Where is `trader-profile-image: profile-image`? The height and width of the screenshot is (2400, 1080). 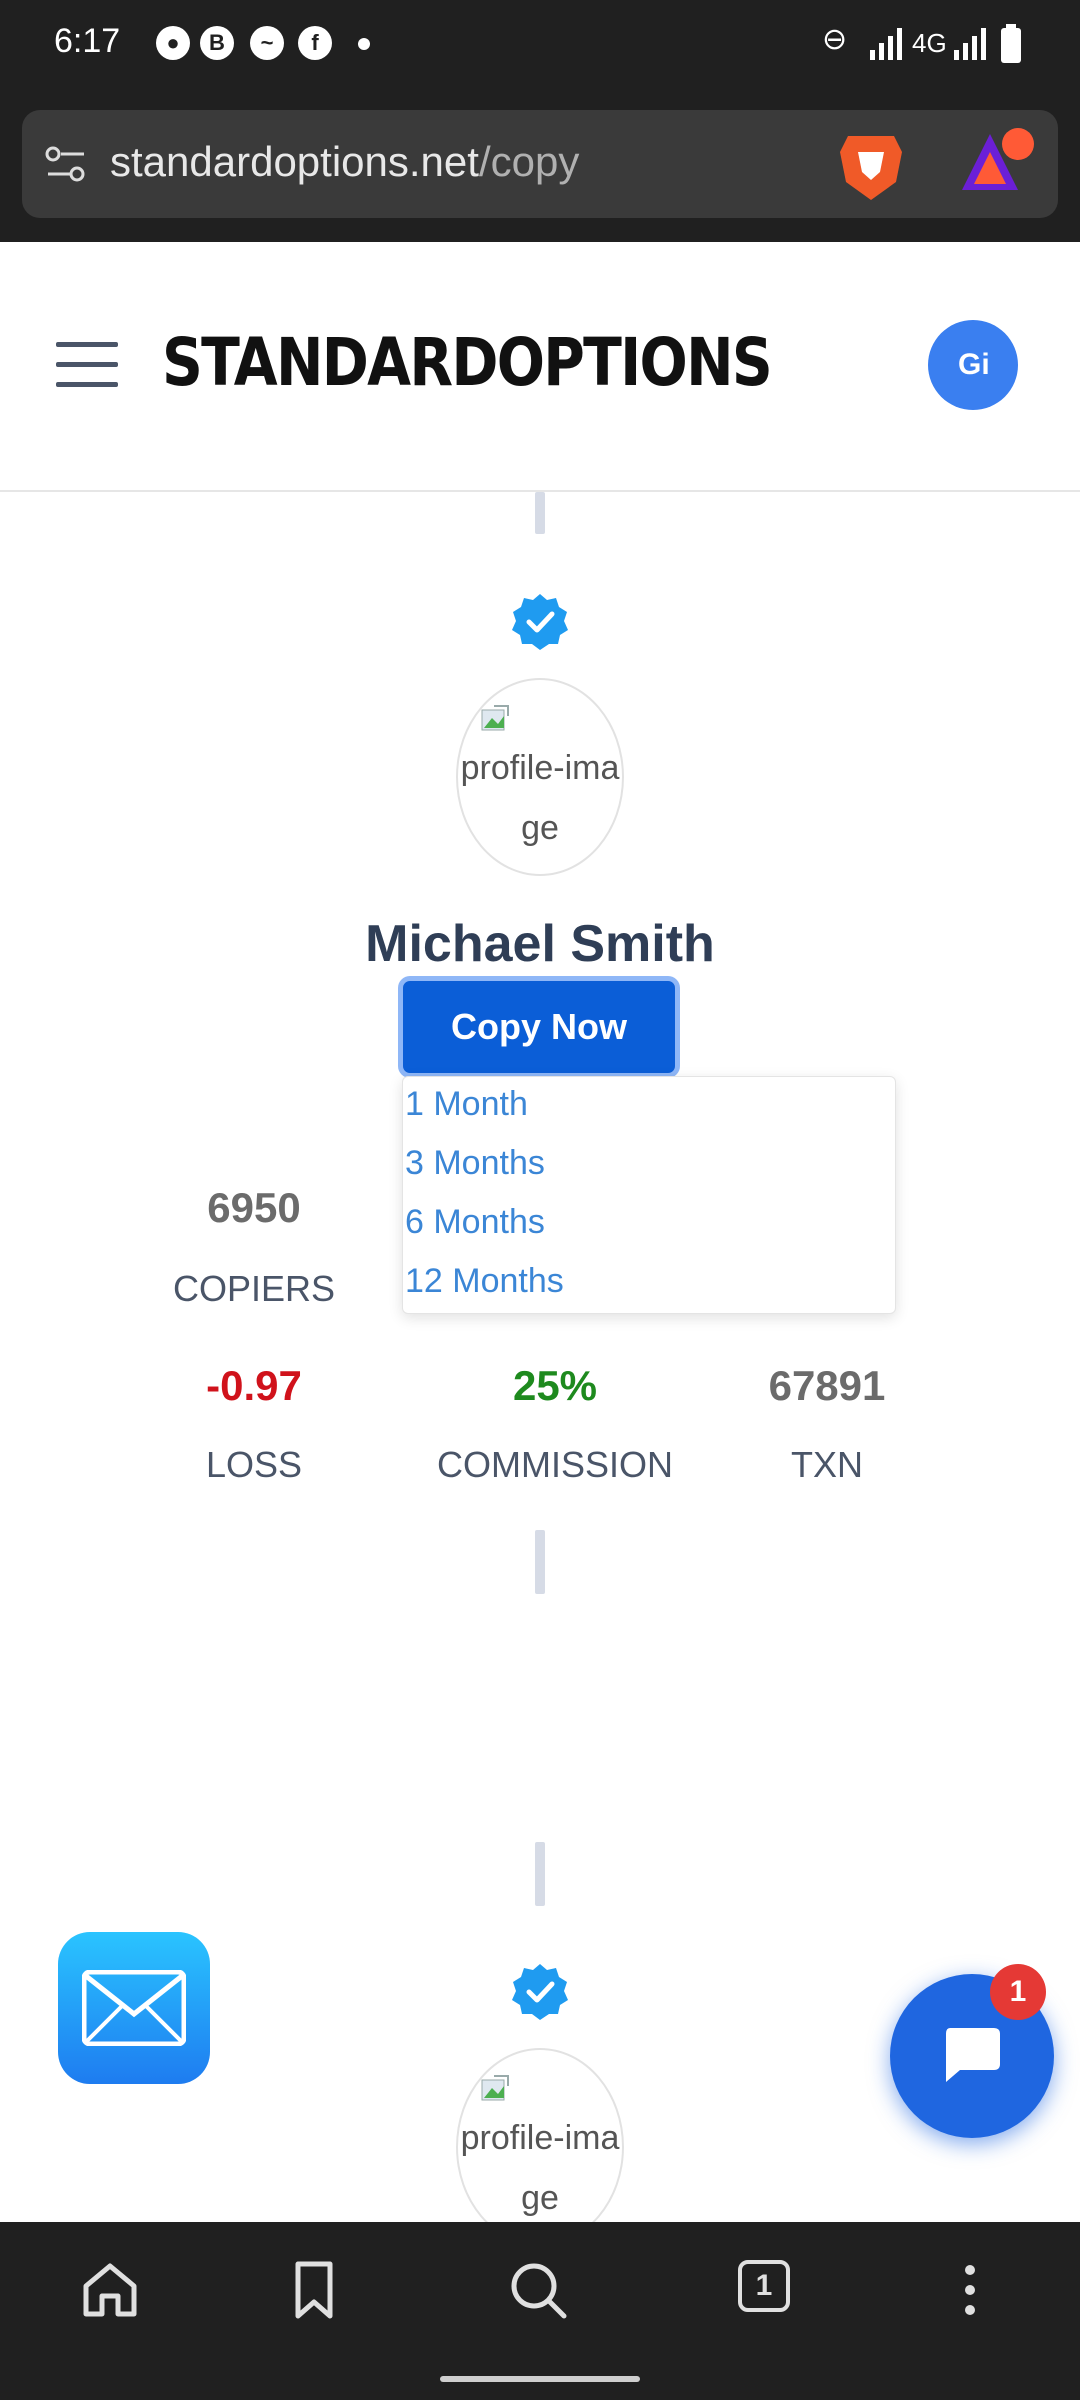 trader-profile-image: profile-image is located at coordinates (540, 777).